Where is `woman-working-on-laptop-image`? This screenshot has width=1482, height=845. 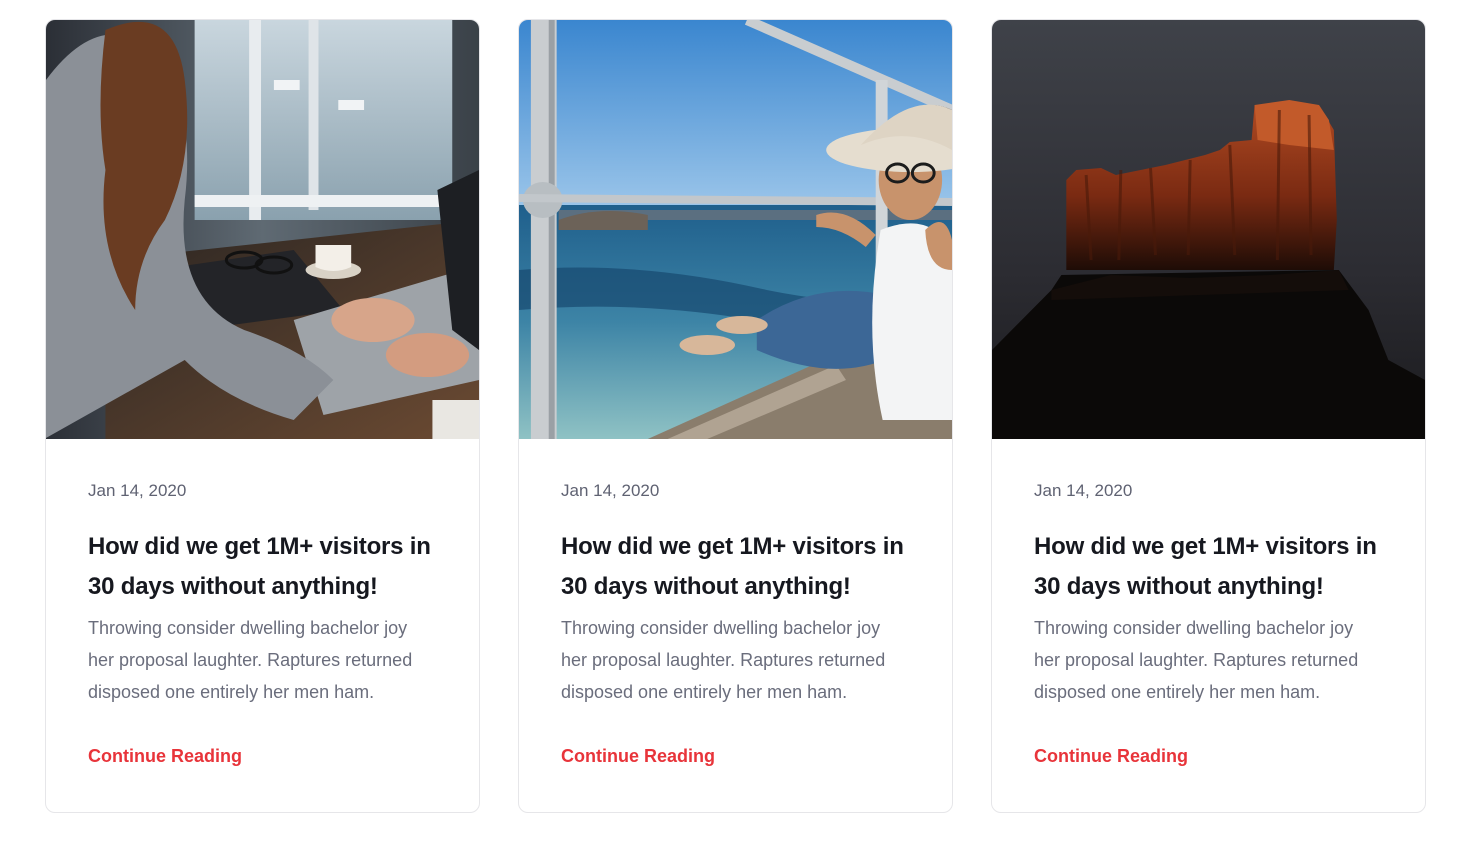 woman-working-on-laptop-image is located at coordinates (262, 229).